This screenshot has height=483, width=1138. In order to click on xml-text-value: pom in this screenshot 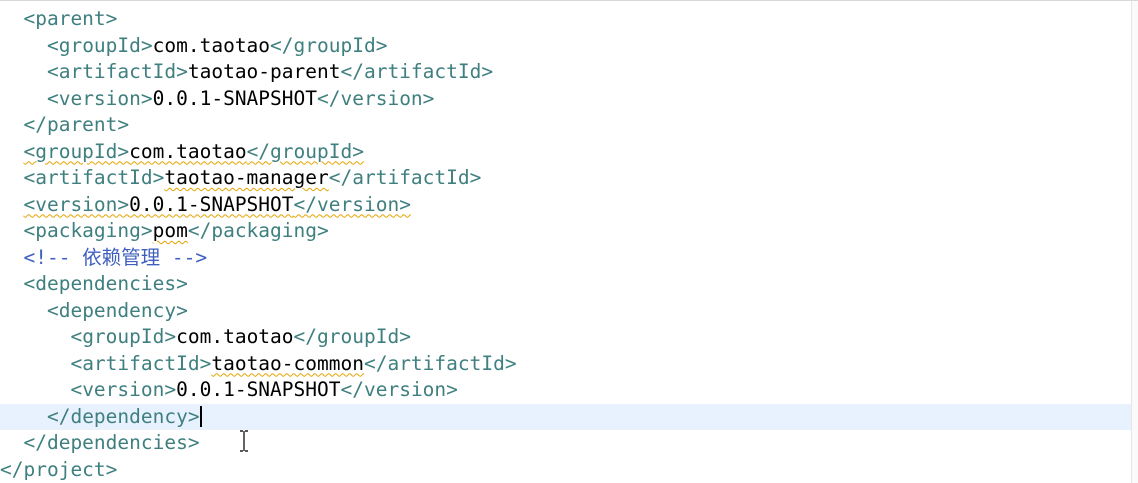, I will do `click(170, 230)`.